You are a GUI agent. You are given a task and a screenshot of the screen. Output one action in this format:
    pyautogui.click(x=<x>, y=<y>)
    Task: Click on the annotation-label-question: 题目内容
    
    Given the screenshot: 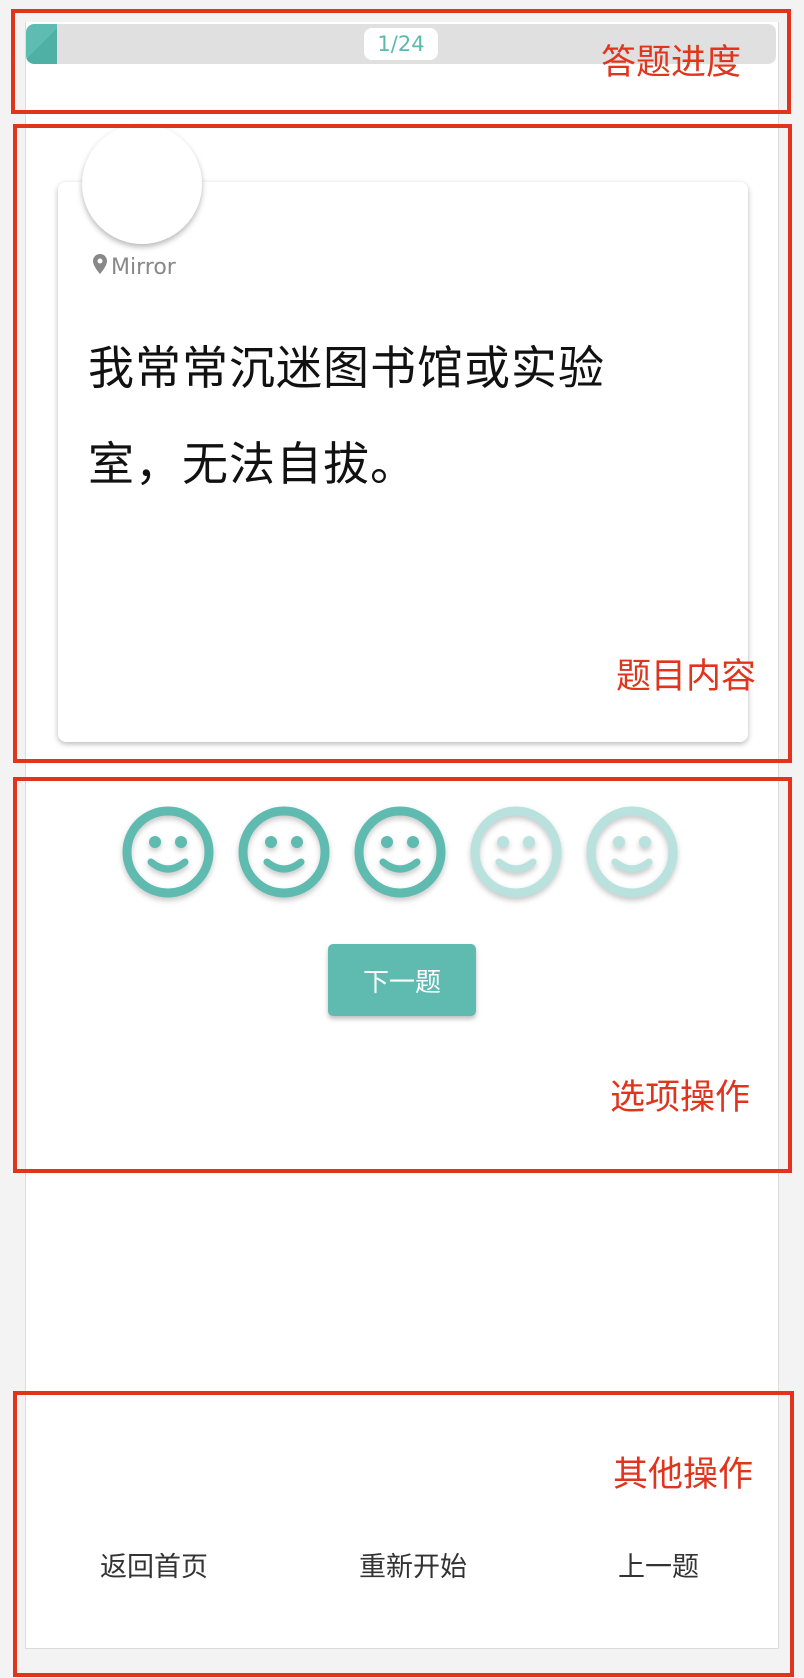 What is the action you would take?
    pyautogui.click(x=686, y=677)
    